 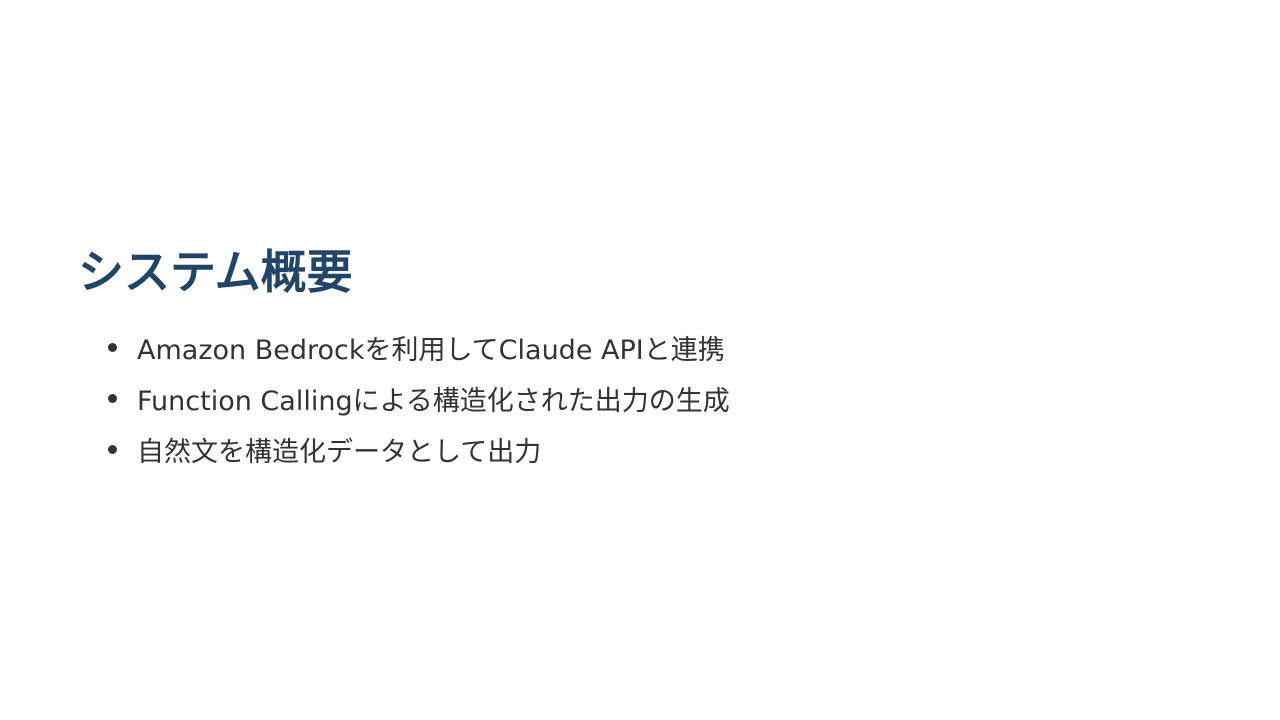 I want to click on bullet-item: Function Callingによる構造化された出力の生成, so click(x=655, y=398).